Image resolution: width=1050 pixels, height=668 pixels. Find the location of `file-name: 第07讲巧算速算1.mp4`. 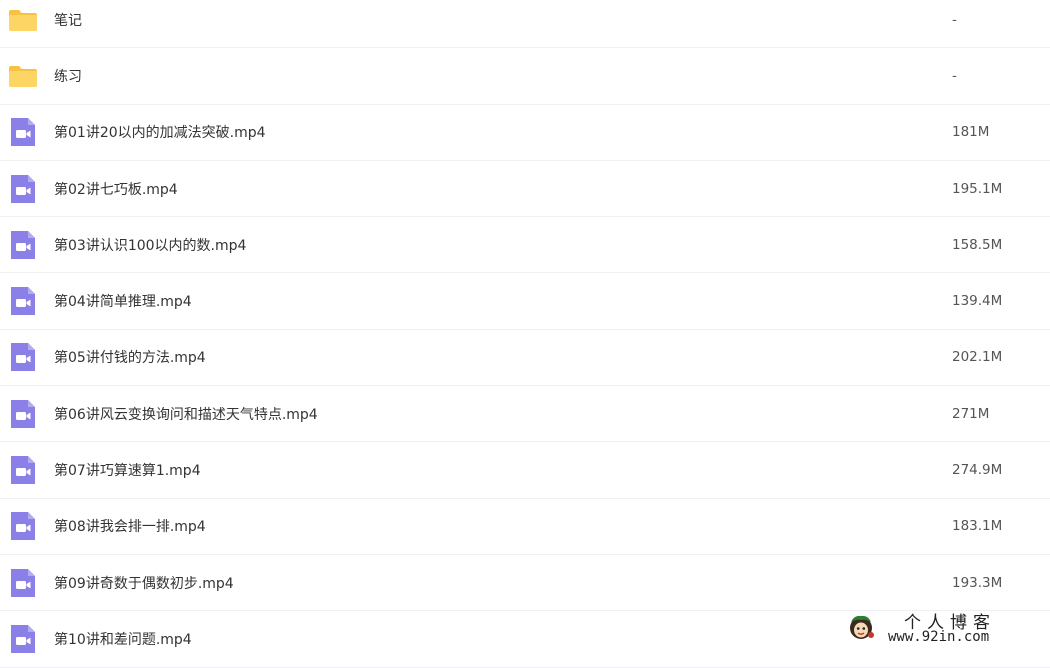

file-name: 第07讲巧算速算1.mp4 is located at coordinates (127, 471).